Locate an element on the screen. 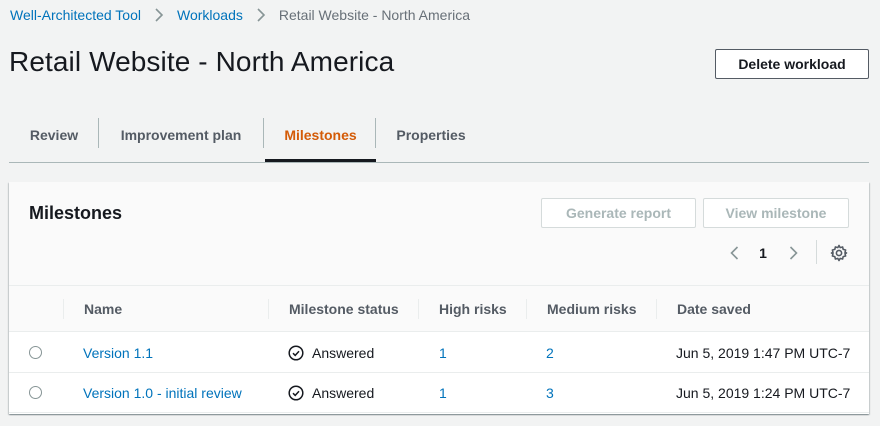 The image size is (880, 426). column-header-date-saved: Date saved is located at coordinates (714, 309).